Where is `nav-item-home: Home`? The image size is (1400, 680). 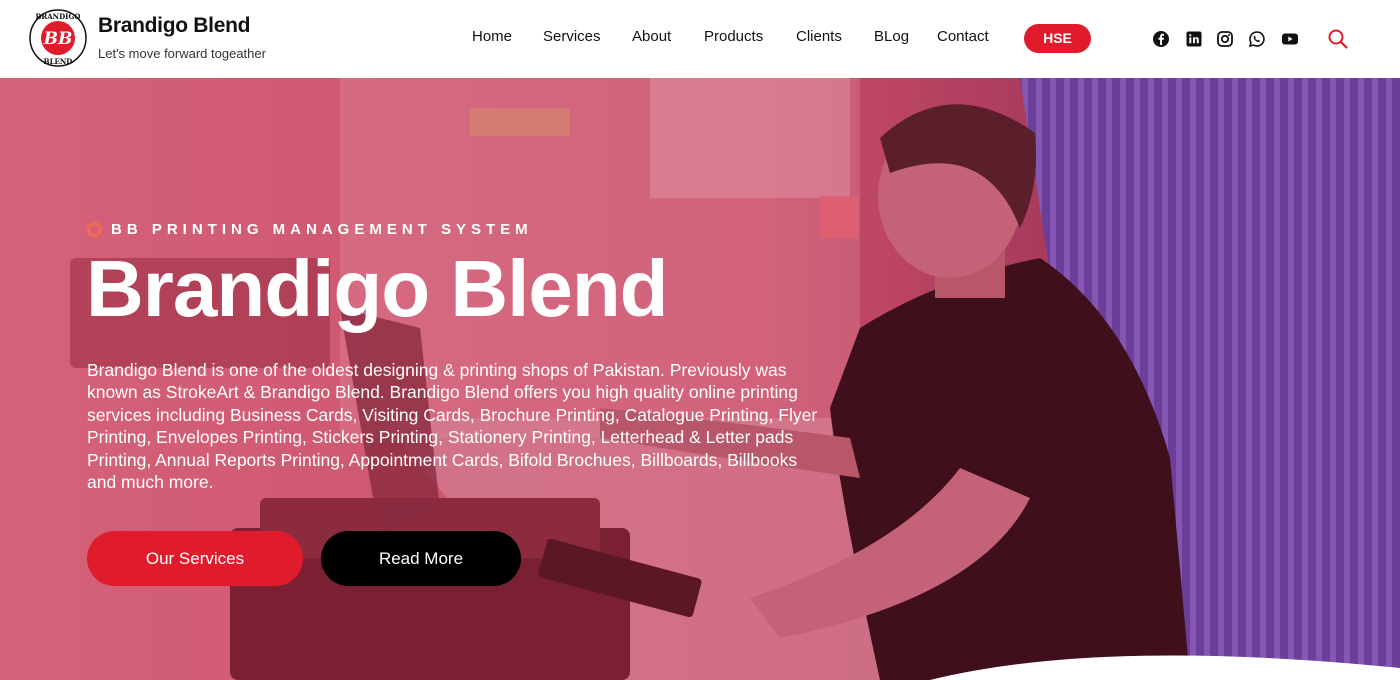
nav-item-home: Home is located at coordinates (492, 36).